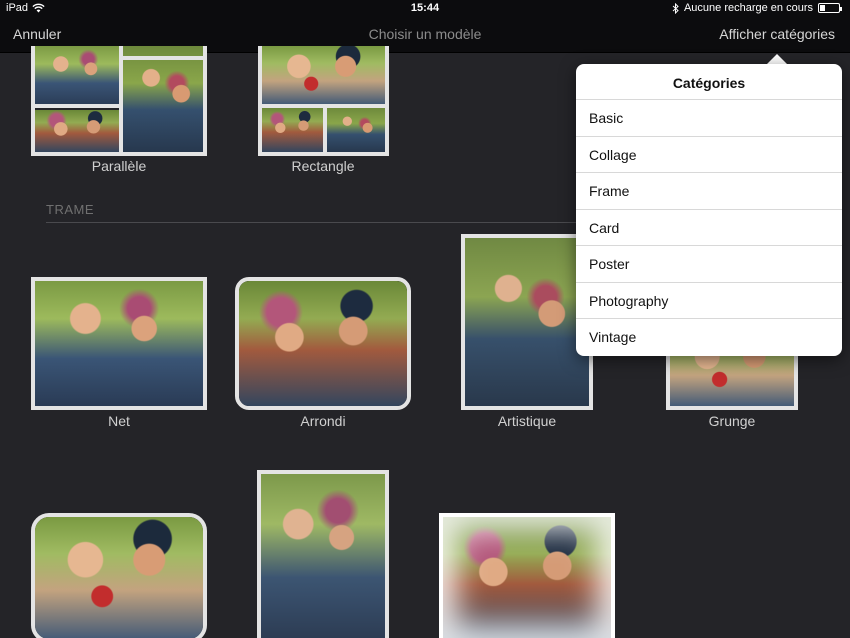 The image size is (850, 638). Describe the element at coordinates (822, 8) in the screenshot. I see `battery-level` at that location.